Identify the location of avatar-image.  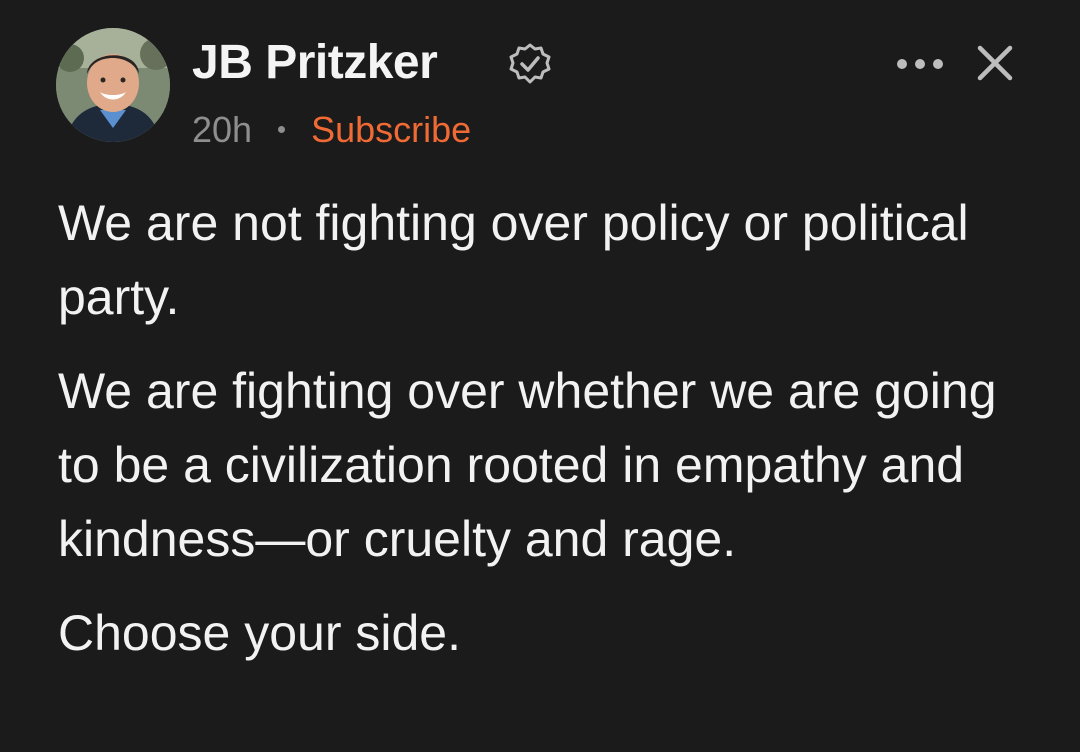
(113, 85).